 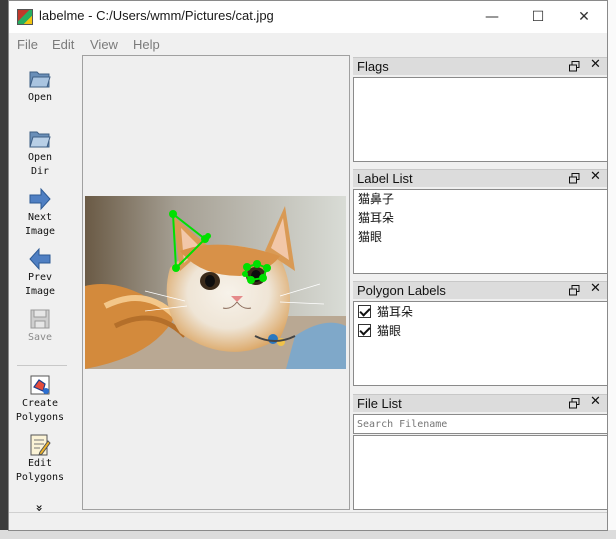 I want to click on file-list, so click(x=480, y=472).